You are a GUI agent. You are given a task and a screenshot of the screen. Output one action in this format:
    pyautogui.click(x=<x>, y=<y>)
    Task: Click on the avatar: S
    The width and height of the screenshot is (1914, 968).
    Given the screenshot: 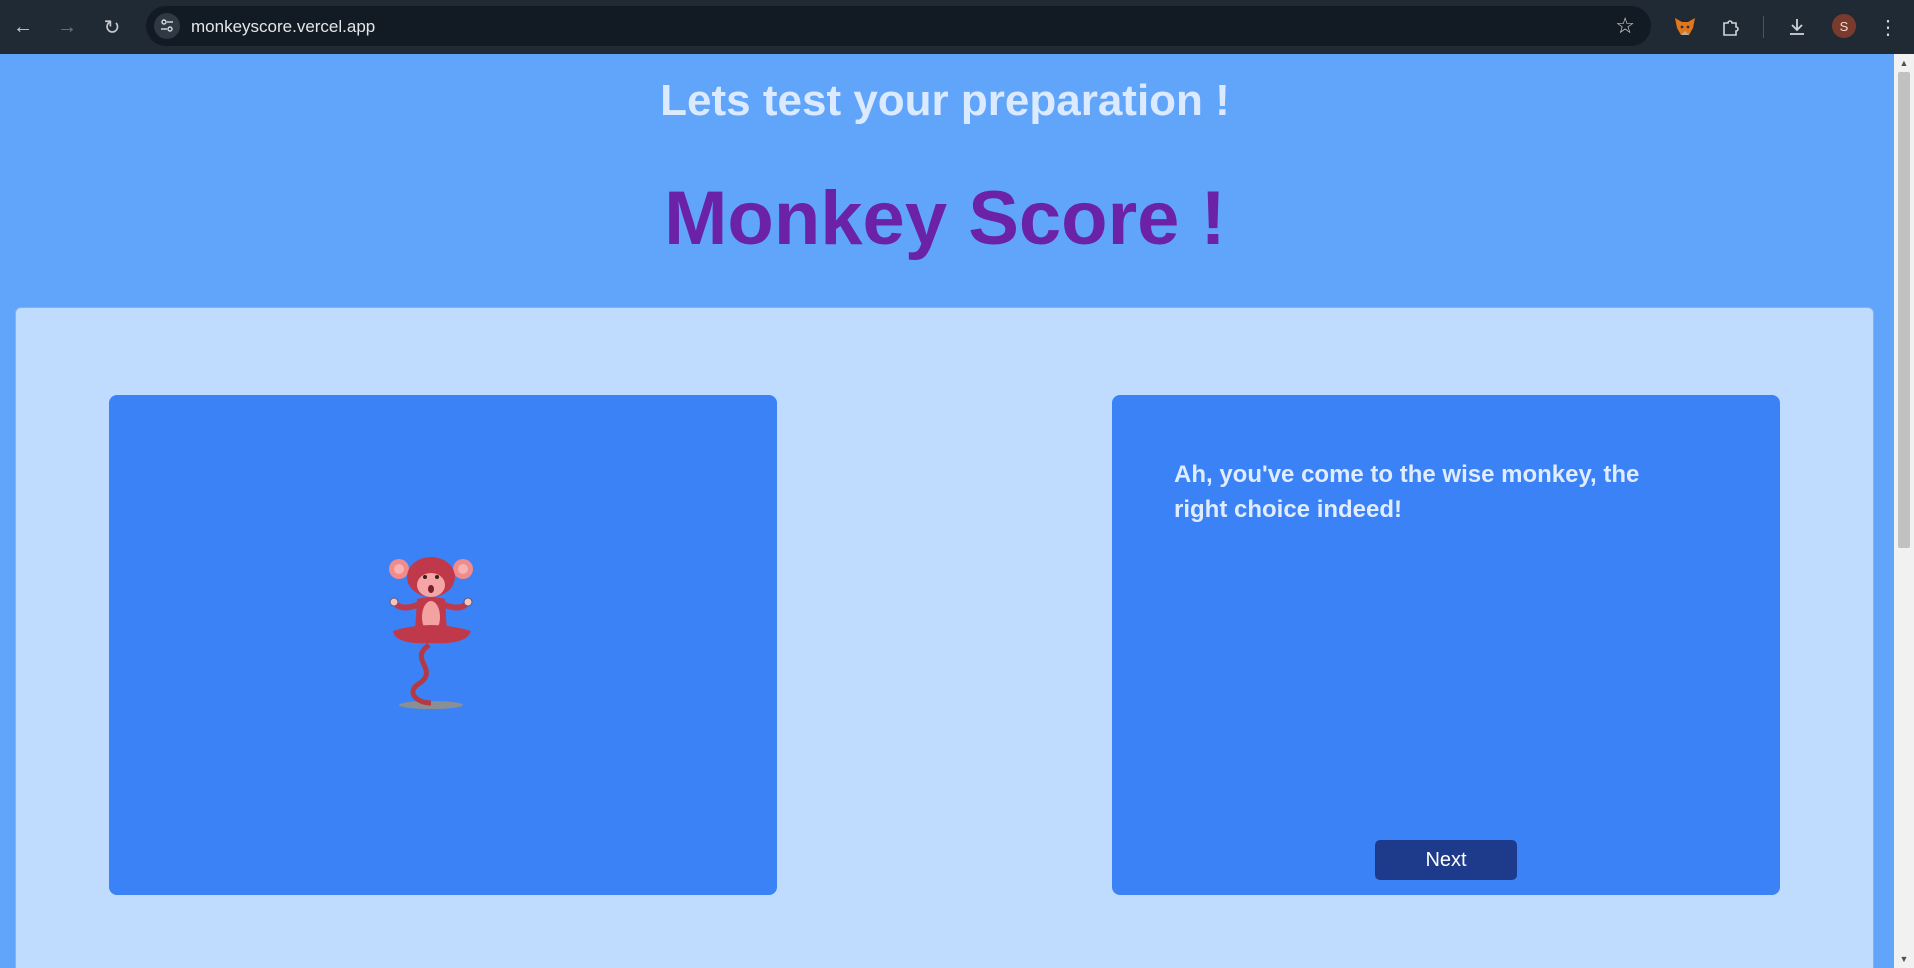 What is the action you would take?
    pyautogui.click(x=1844, y=26)
    